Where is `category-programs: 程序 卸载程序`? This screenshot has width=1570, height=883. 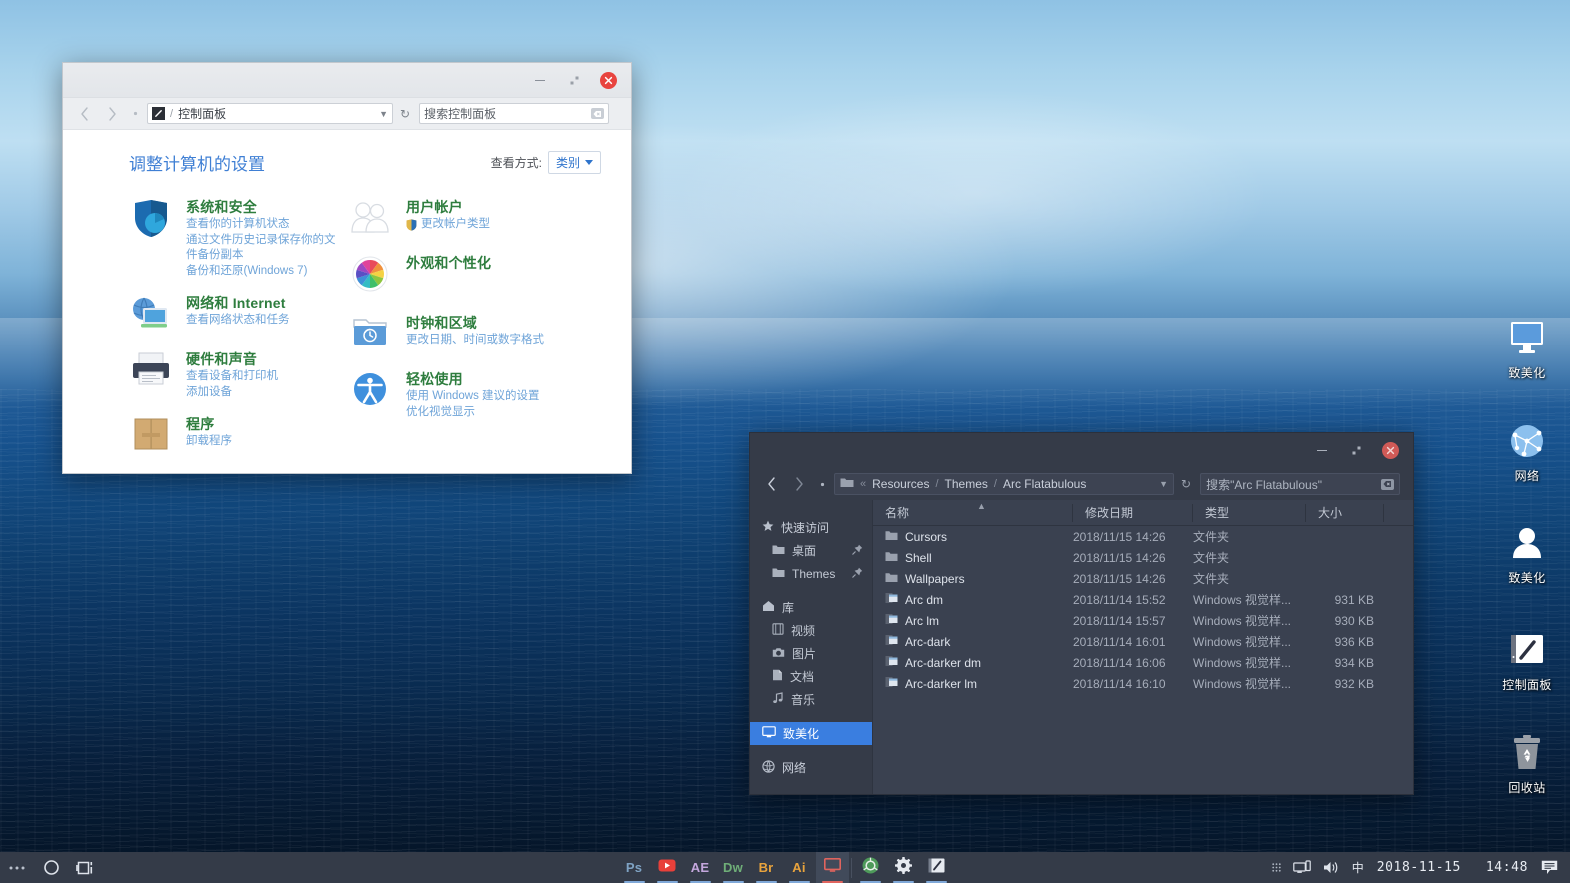 category-programs: 程序 卸载程序 is located at coordinates (235, 435).